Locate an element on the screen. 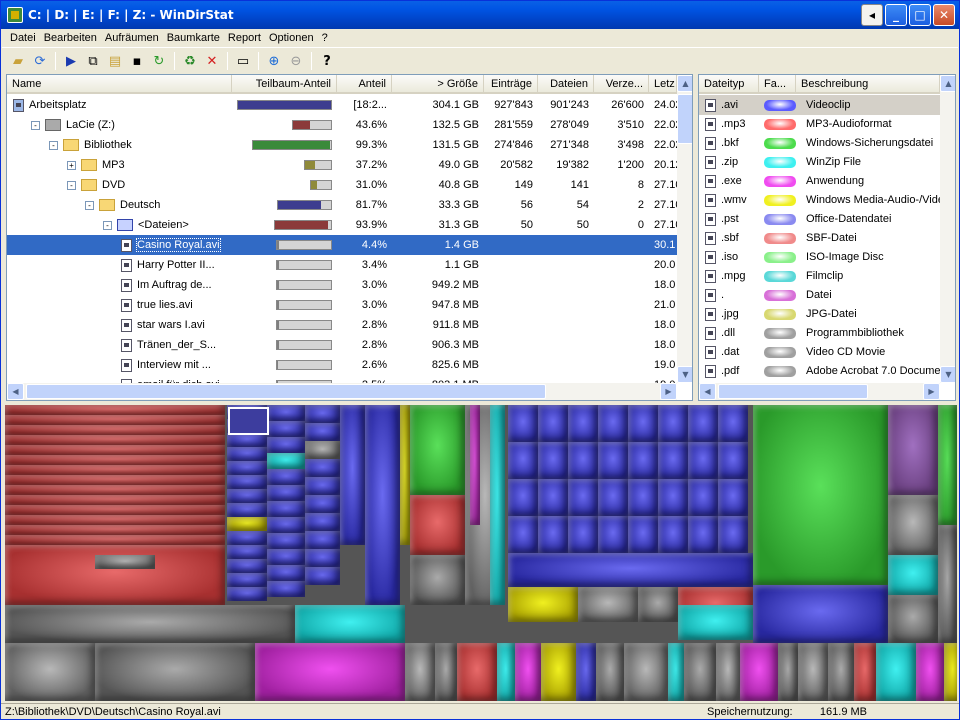 The height and width of the screenshot is (720, 960). zoom-out-icon: ⊖ is located at coordinates (296, 61).